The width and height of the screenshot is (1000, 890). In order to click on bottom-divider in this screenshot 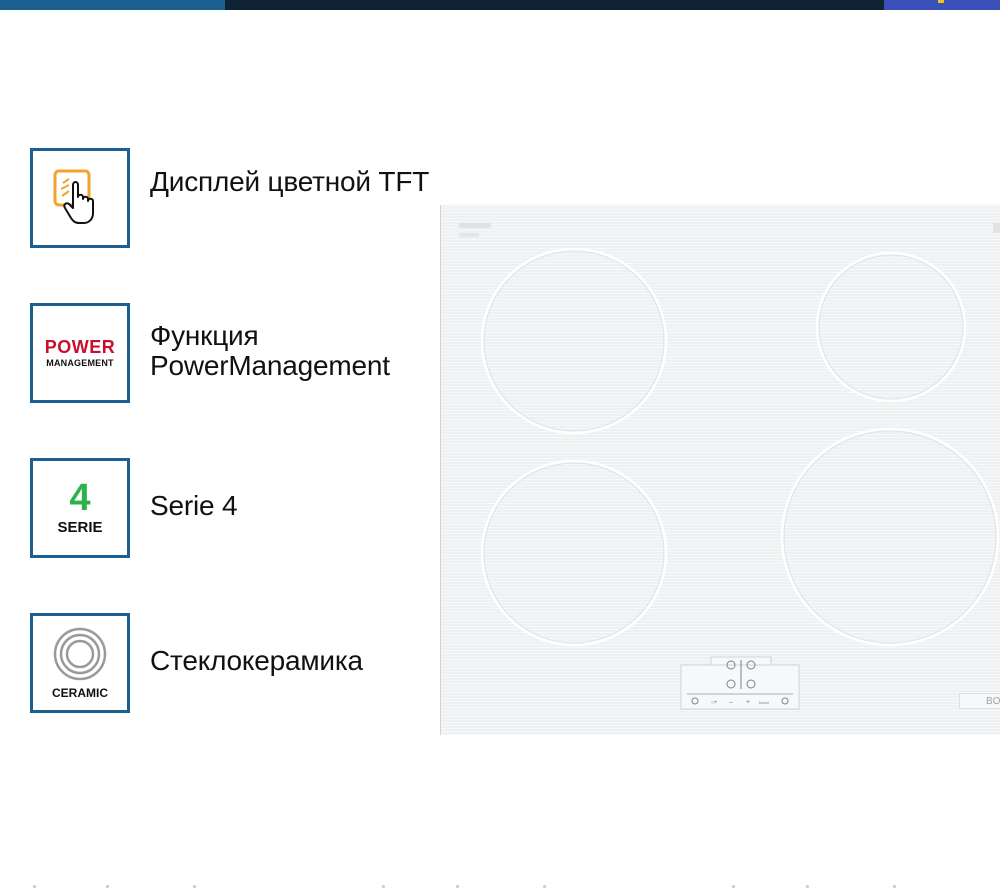, I will do `click(500, 886)`.